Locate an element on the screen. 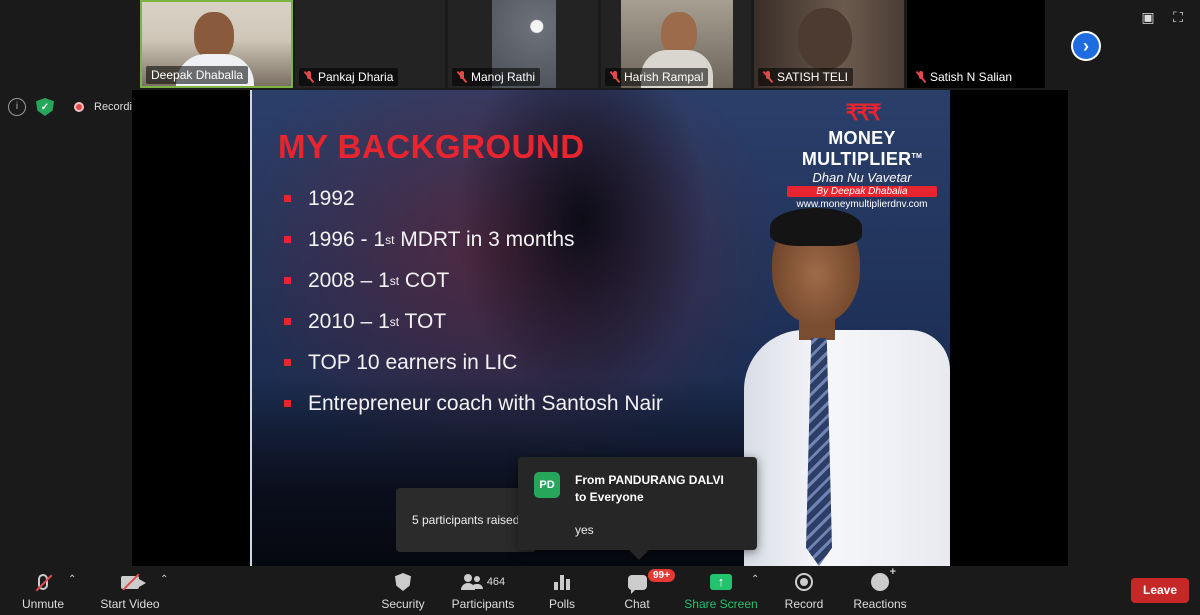  participant-tile: Pankaj Dharia is located at coordinates (370, 44).